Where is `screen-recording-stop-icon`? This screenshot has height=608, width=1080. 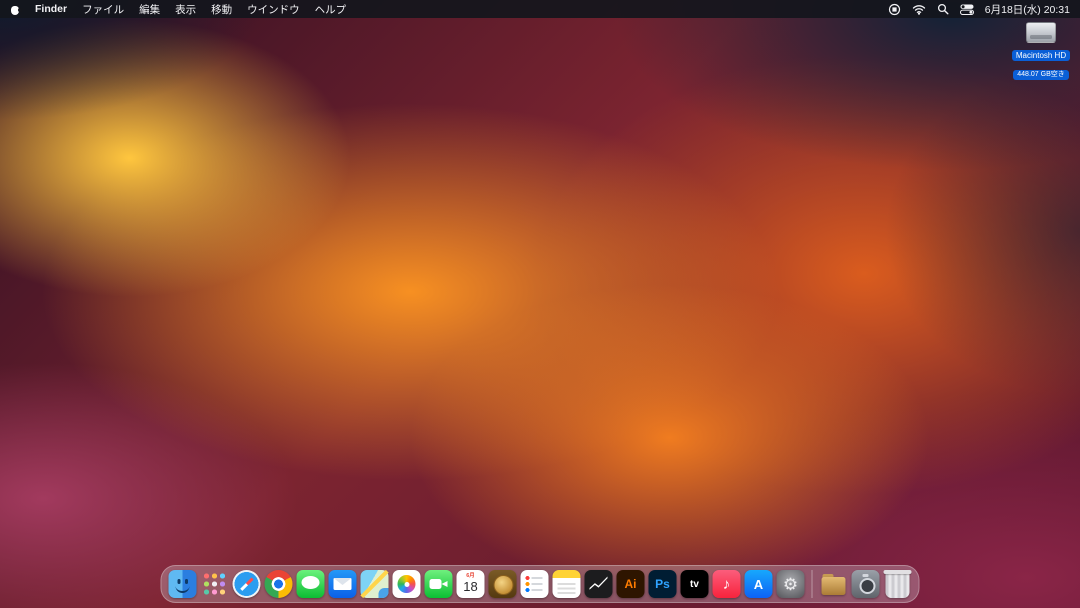
screen-recording-stop-icon is located at coordinates (894, 9).